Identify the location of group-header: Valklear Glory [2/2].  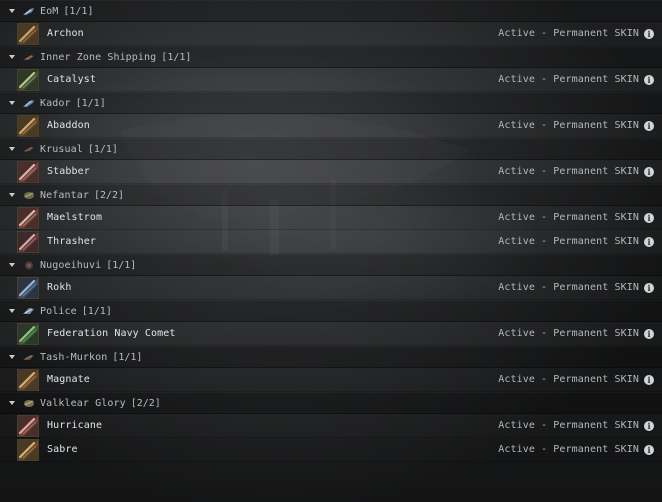
(331, 403).